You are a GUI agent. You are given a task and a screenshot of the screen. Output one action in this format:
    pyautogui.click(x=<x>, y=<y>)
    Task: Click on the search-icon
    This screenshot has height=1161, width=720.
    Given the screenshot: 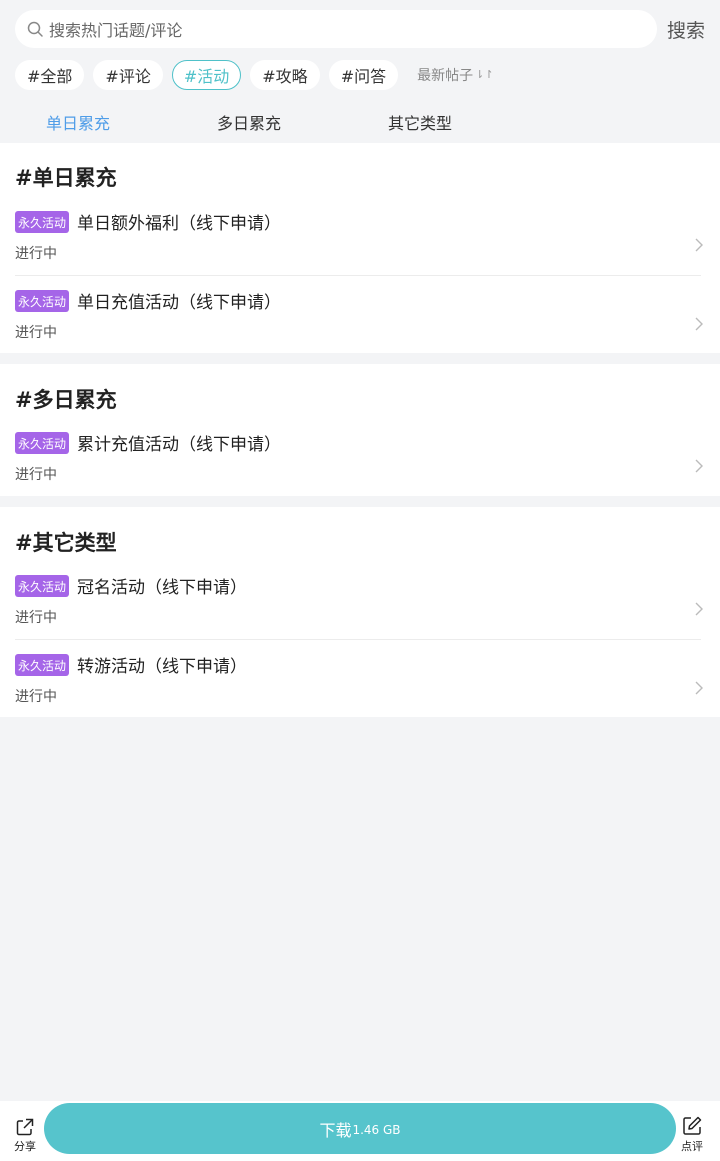 What is the action you would take?
    pyautogui.click(x=36, y=29)
    